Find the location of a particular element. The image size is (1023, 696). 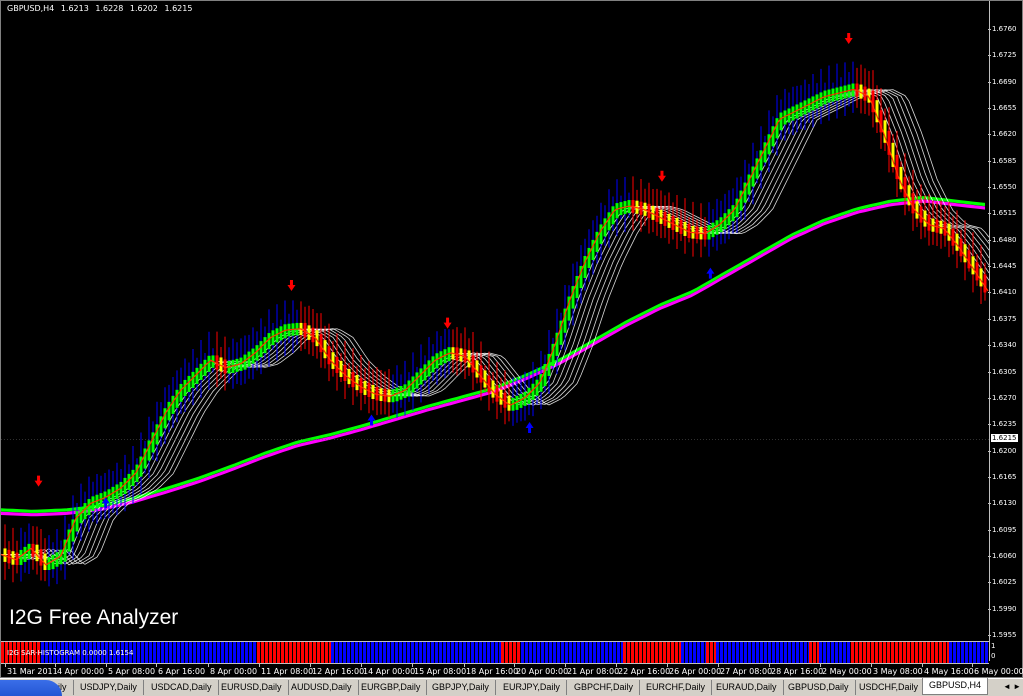

chart-tab: USDCHF,Daily is located at coordinates (889, 687).